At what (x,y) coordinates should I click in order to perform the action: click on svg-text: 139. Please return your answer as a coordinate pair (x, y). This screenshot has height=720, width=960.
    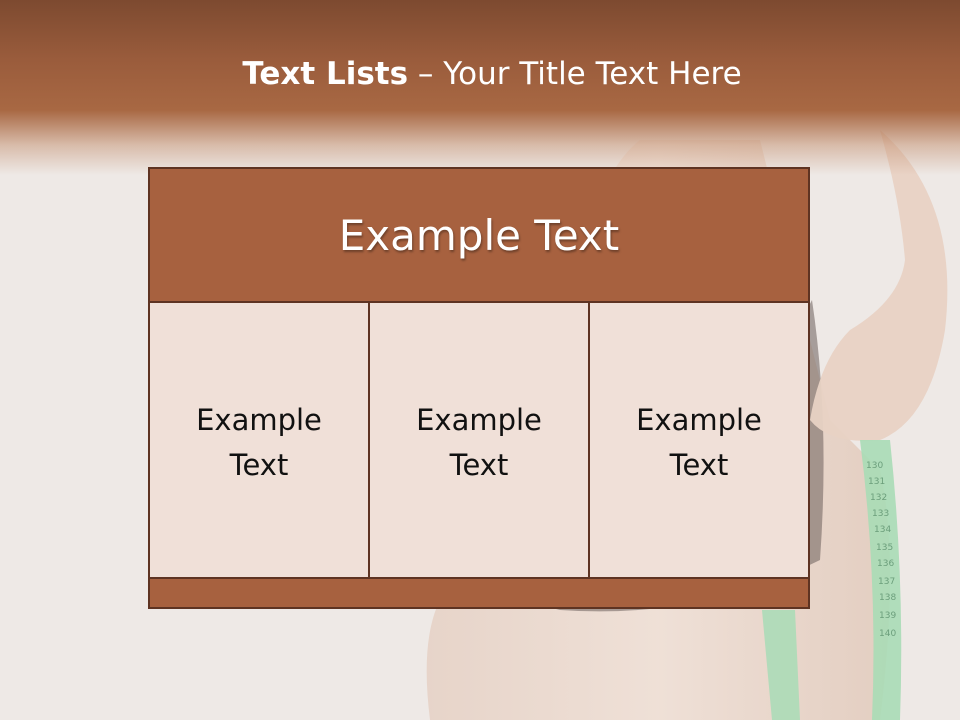
    Looking at the image, I should click on (887, 616).